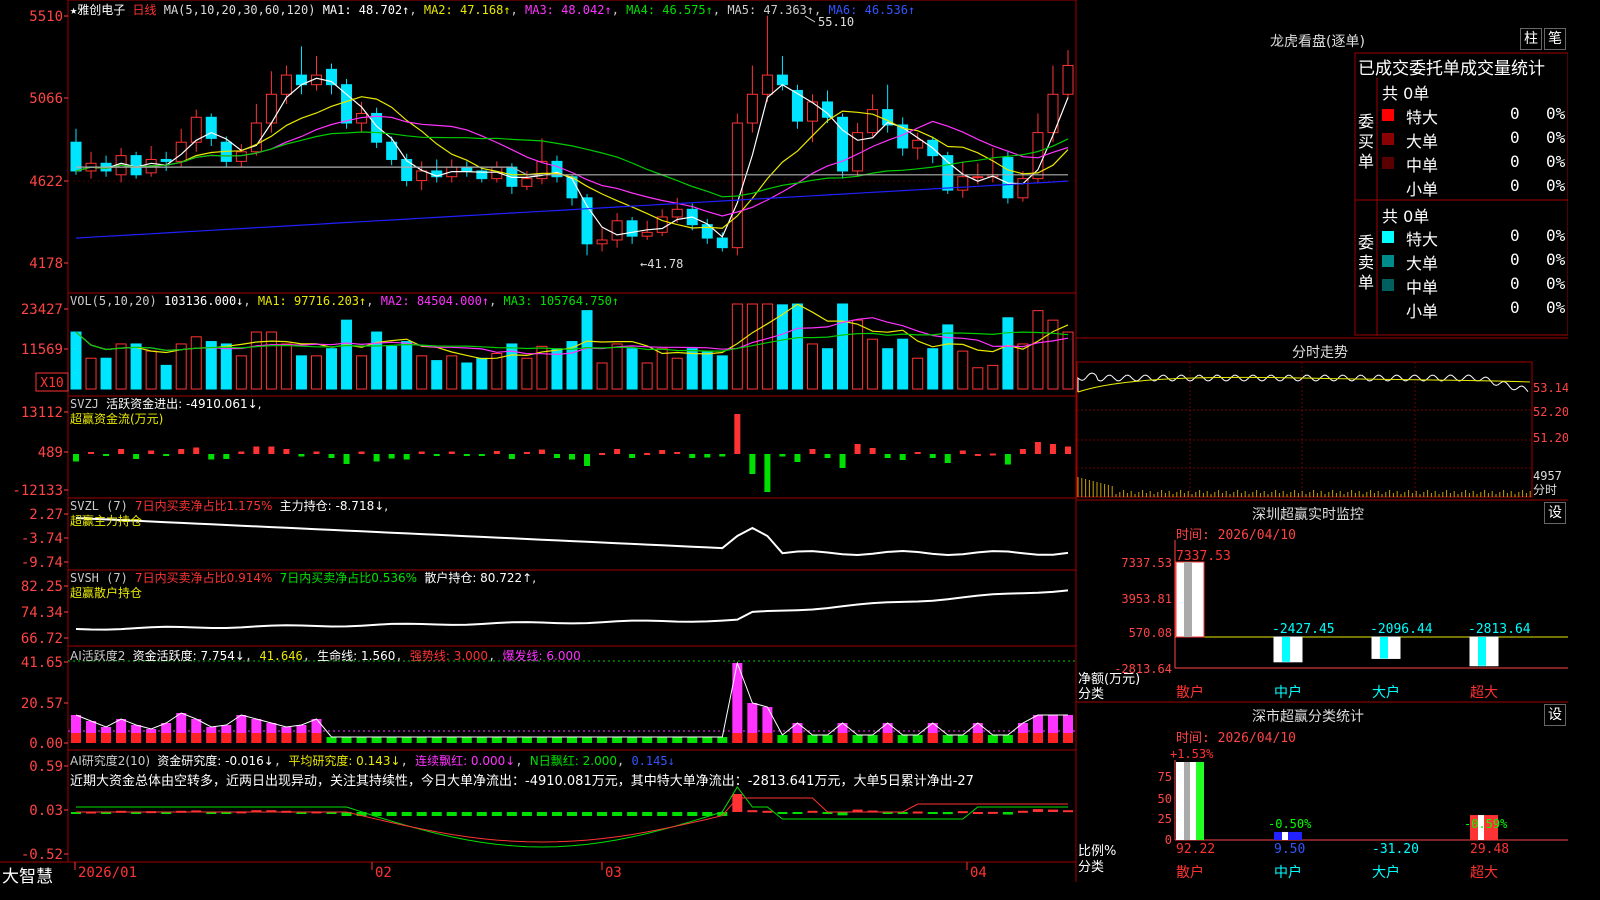 This screenshot has height=900, width=1600. What do you see at coordinates (572, 537) in the screenshot?
I see `main-holding-line` at bounding box center [572, 537].